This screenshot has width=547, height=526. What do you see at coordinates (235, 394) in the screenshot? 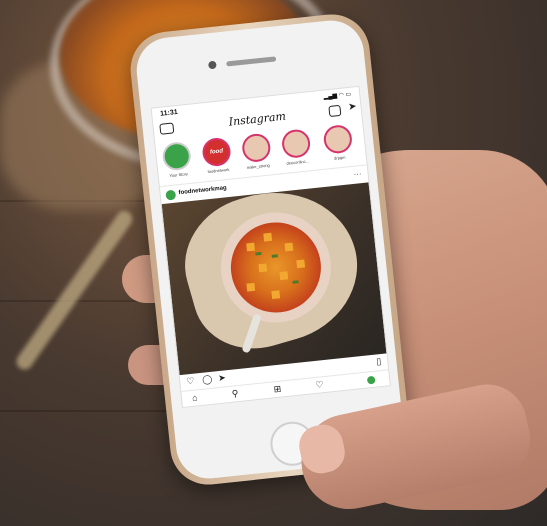
I see `search-icon: ⚲` at bounding box center [235, 394].